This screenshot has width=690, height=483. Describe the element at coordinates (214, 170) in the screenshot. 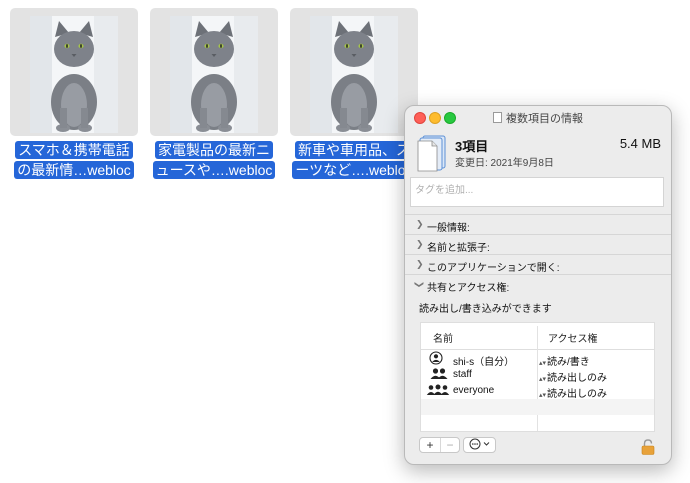

I see `file-label-line2: ュースや….webloc` at that location.